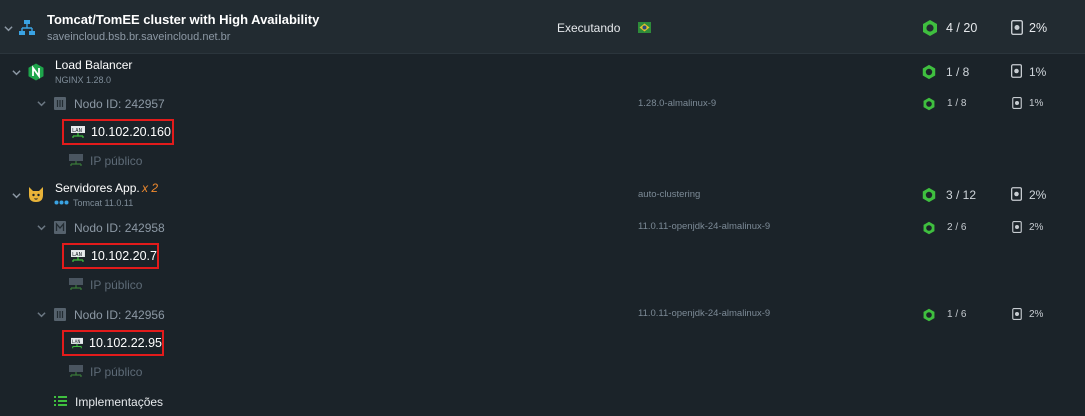 The height and width of the screenshot is (416, 1085). What do you see at coordinates (138, 37) in the screenshot?
I see `environment-domain-link: saveincloud.bsb.br.saveincloud.net.br` at bounding box center [138, 37].